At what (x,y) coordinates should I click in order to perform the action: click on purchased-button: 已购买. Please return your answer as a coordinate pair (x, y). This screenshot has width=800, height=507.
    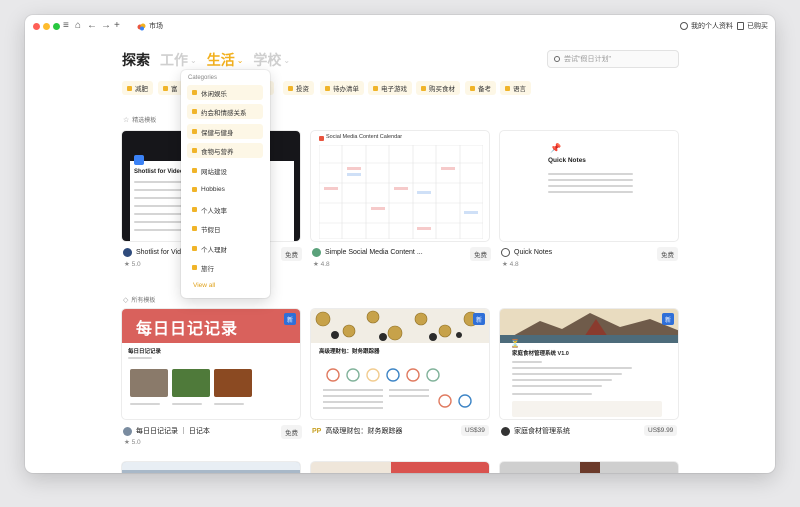
    Looking at the image, I should click on (752, 26).